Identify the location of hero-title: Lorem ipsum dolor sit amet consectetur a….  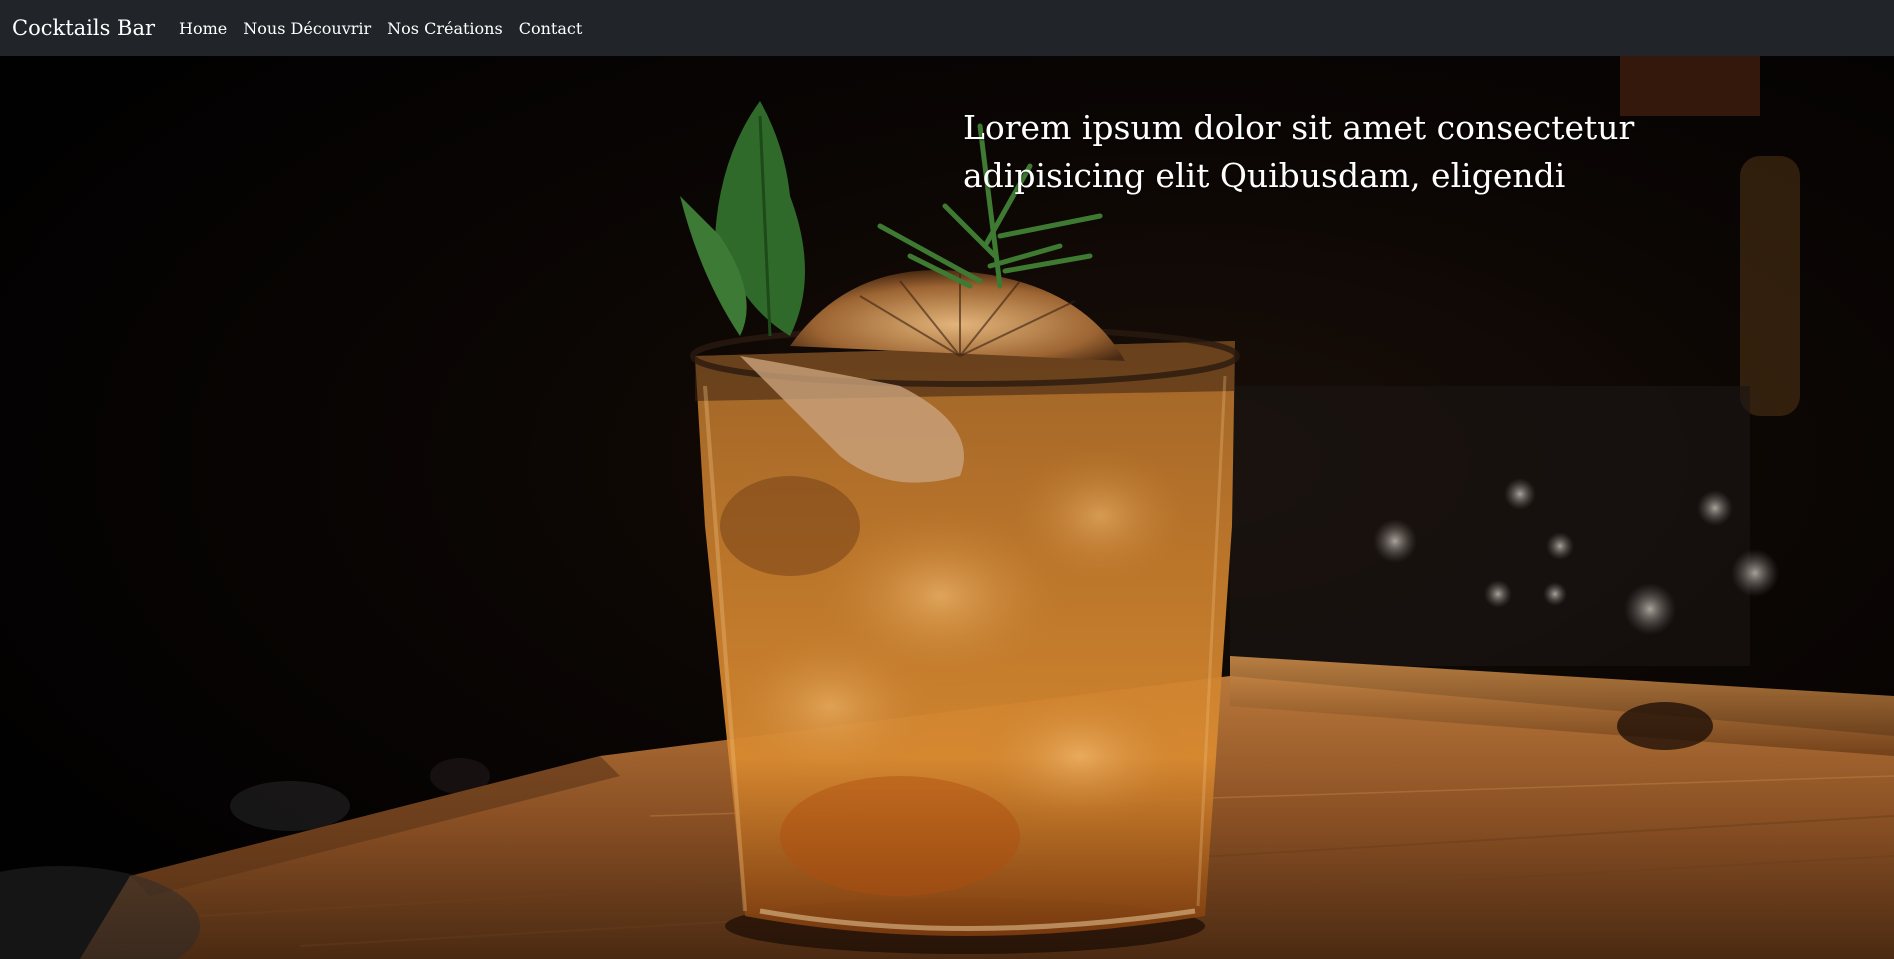
(1299, 151).